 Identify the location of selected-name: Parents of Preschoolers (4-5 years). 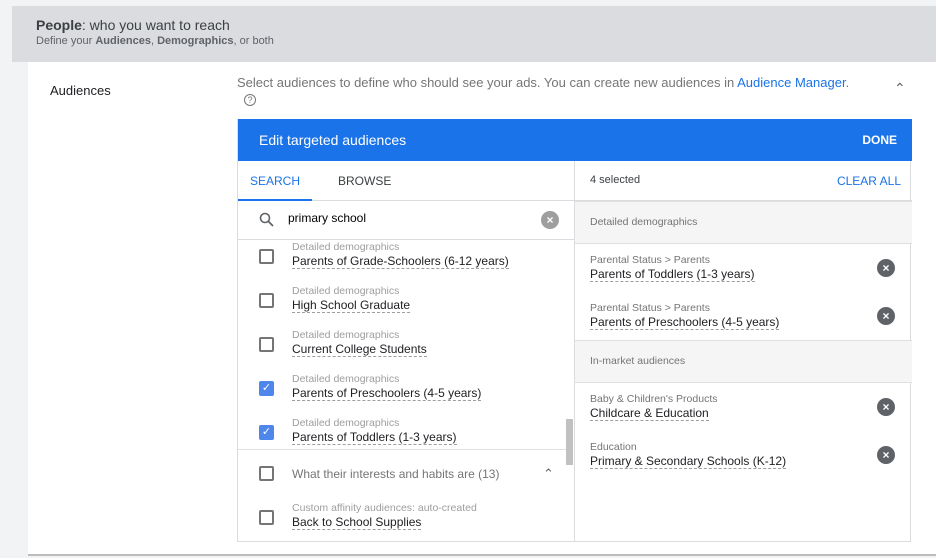
(685, 322).